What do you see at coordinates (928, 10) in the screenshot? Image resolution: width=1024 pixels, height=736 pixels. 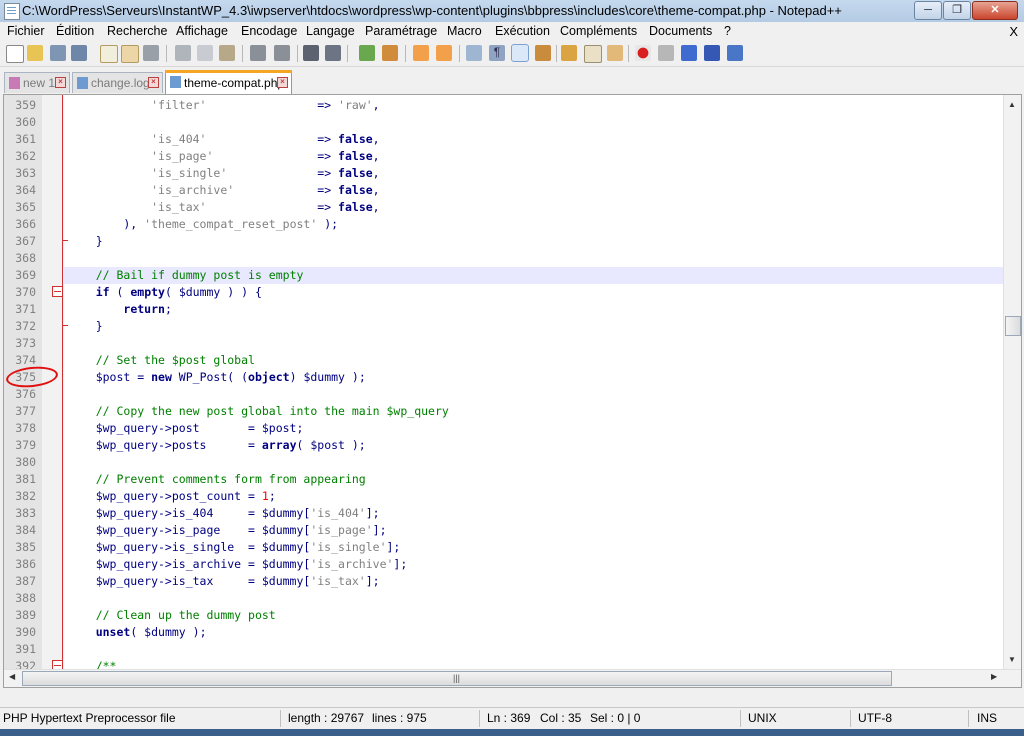 I see `minimize-button: ─` at bounding box center [928, 10].